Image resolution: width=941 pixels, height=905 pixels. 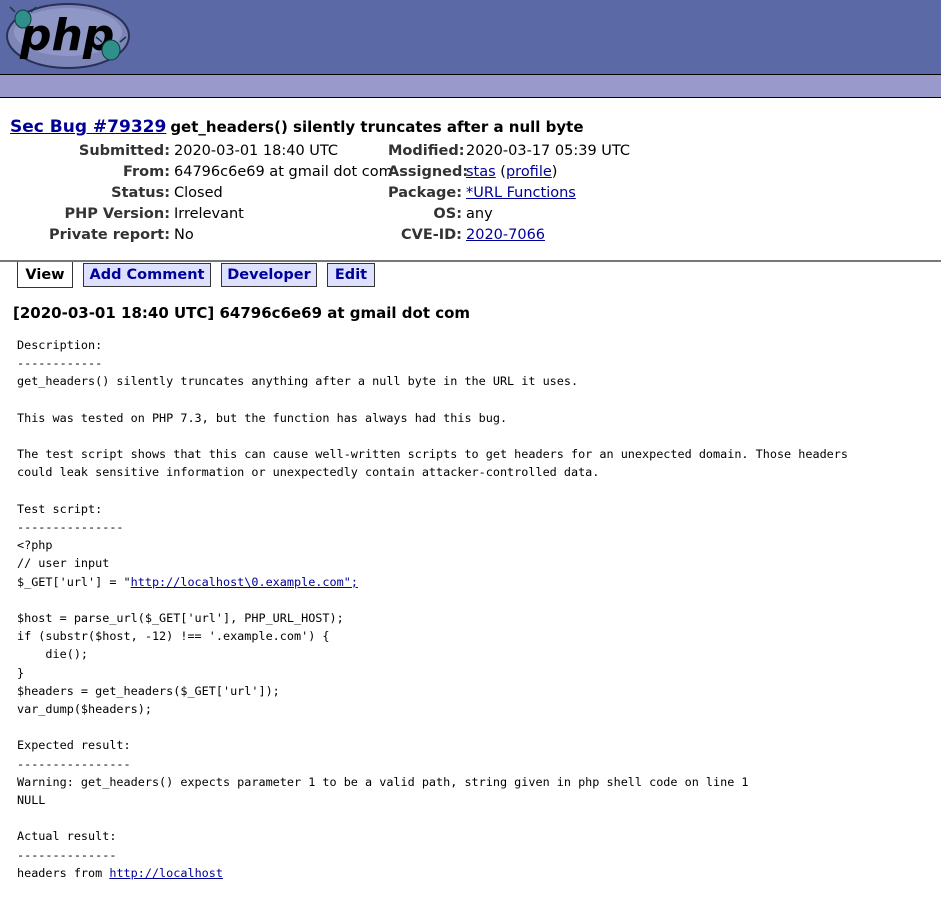 I want to click on os-label: OS:, so click(x=447, y=214).